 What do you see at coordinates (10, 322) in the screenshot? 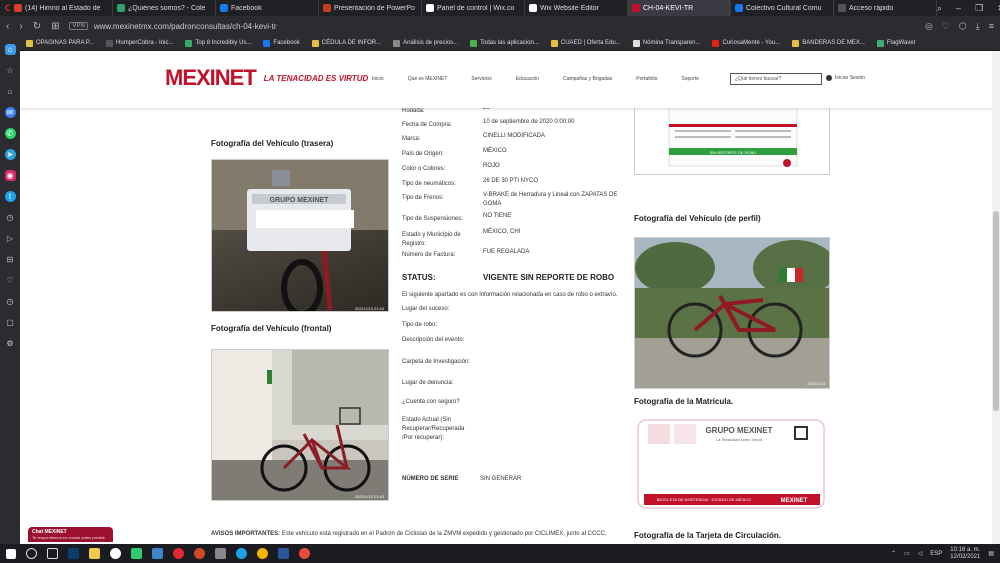
I see `box-icon: ▢` at bounding box center [10, 322].